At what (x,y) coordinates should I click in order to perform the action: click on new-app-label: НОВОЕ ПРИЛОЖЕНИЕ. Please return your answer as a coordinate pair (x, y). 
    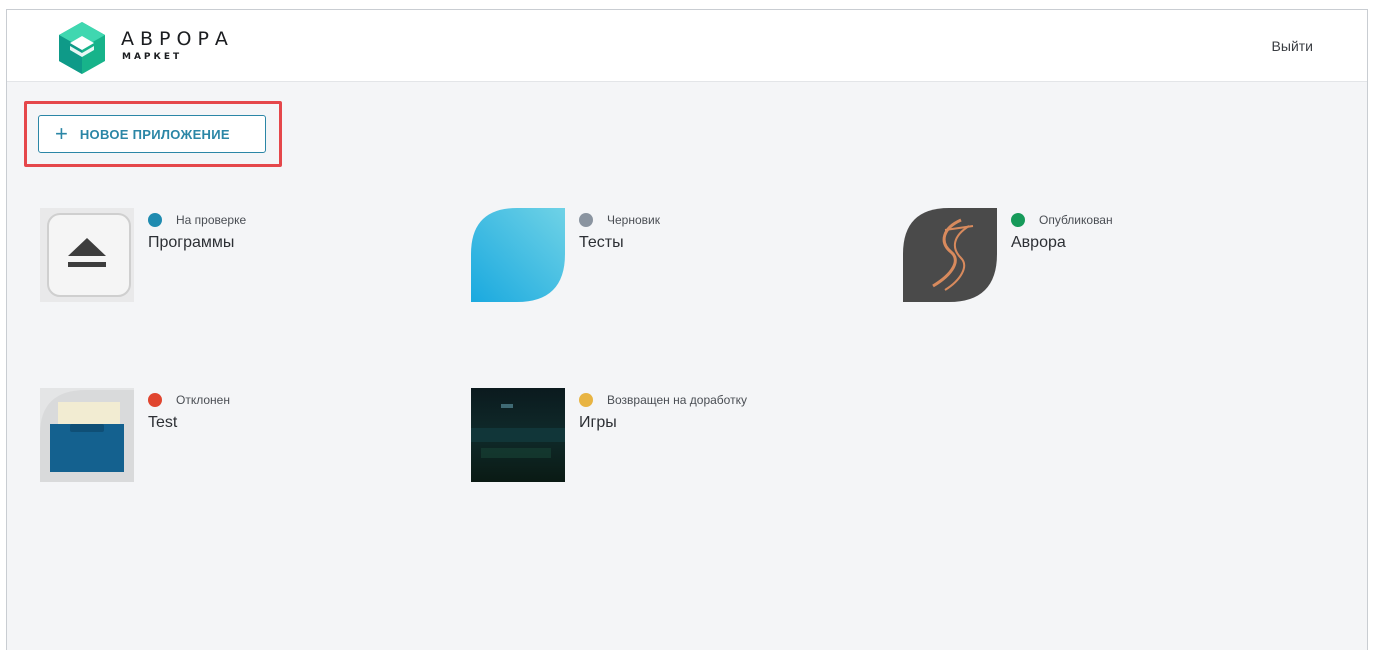
    Looking at the image, I should click on (154, 134).